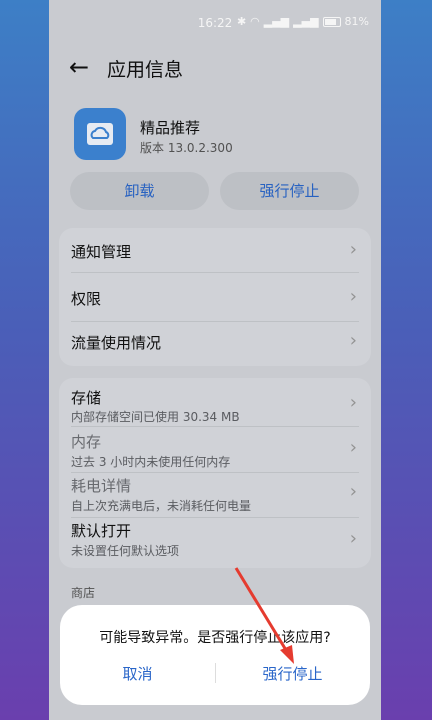 The height and width of the screenshot is (720, 432). Describe the element at coordinates (264, 615) in the screenshot. I see `annotation-arrow-icon` at that location.